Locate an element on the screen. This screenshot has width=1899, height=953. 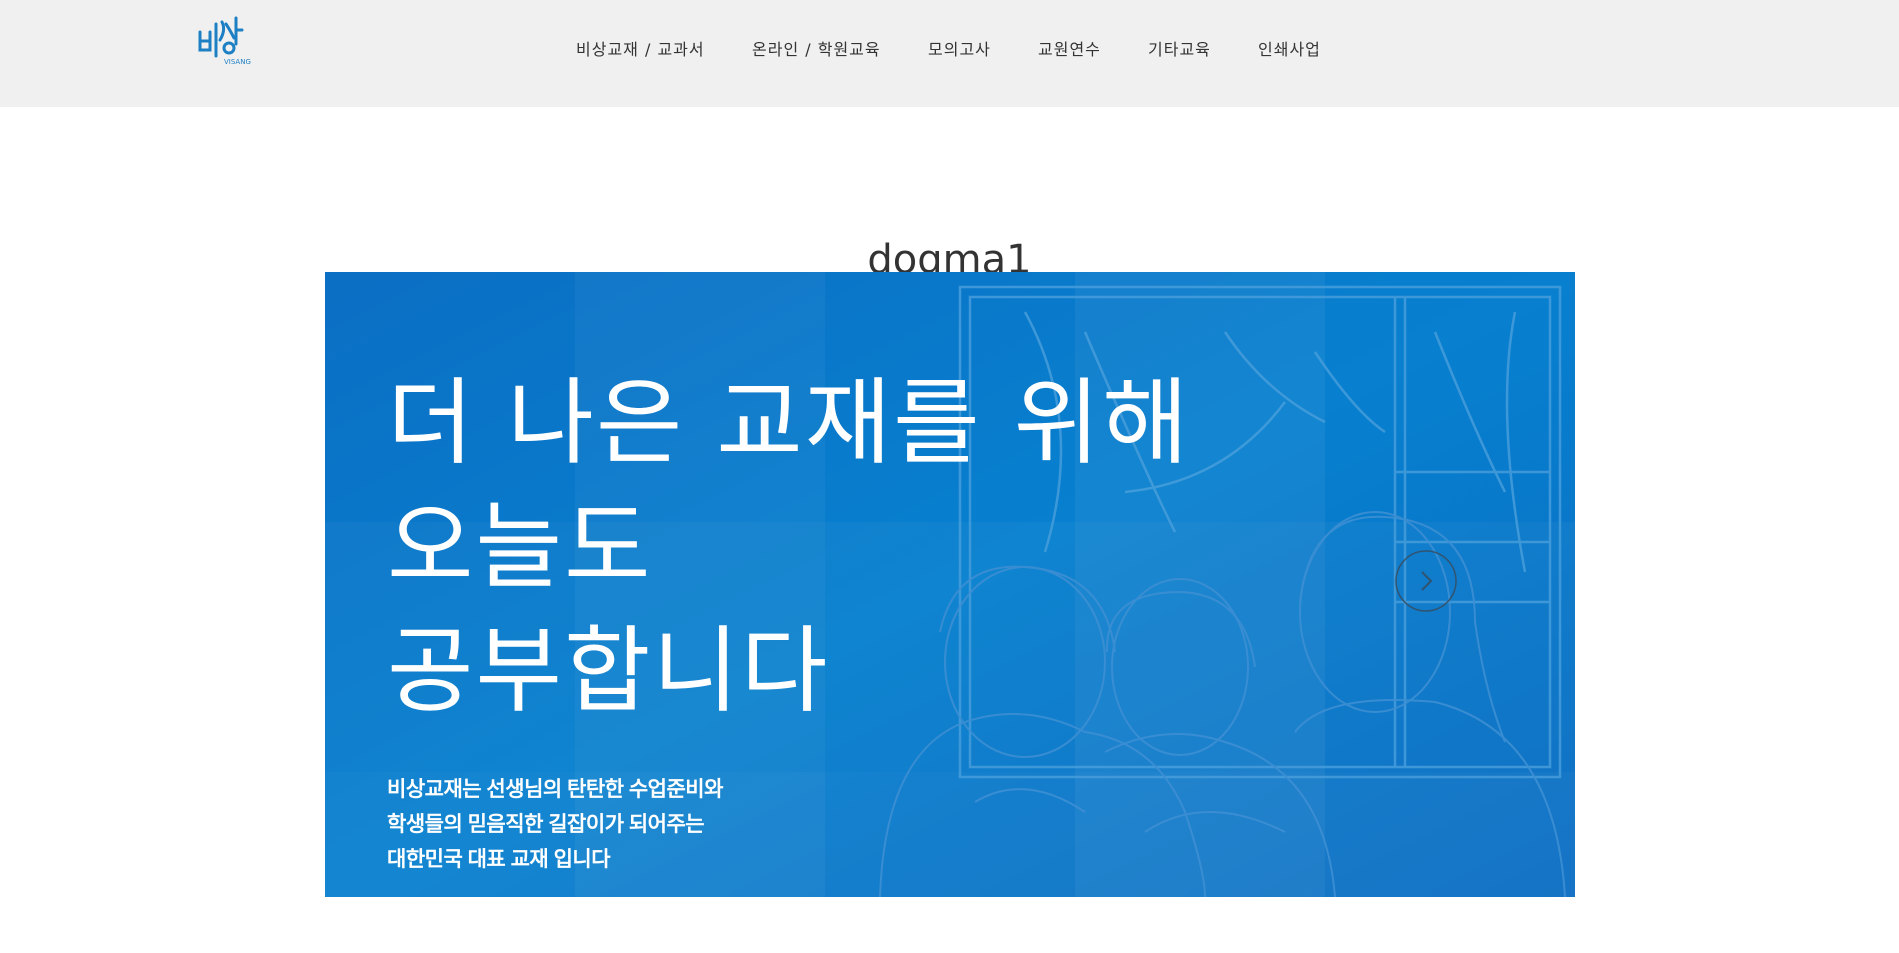
slider-next-button is located at coordinates (1426, 581).